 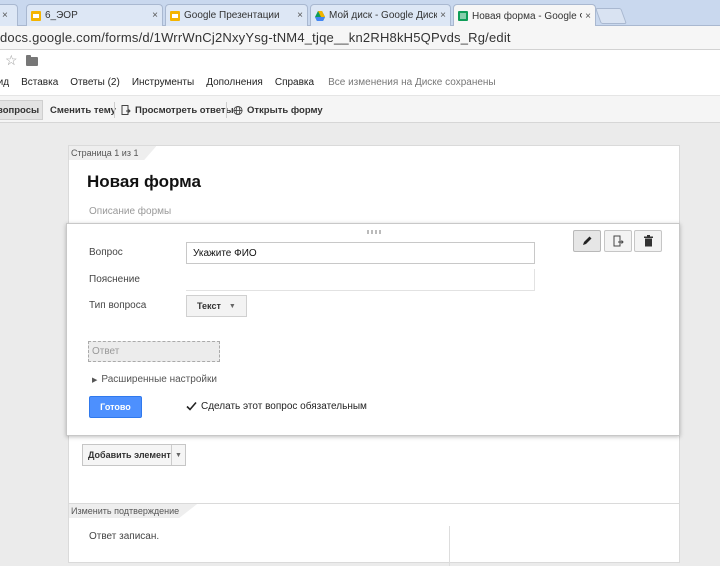 I want to click on required-checkbox-row: Сделать этот вопрос обязательным, so click(x=276, y=406).